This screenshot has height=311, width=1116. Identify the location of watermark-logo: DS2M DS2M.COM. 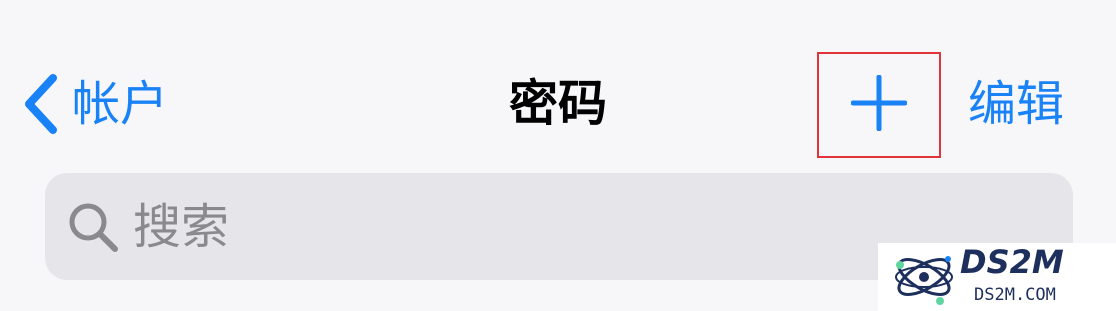
(997, 277).